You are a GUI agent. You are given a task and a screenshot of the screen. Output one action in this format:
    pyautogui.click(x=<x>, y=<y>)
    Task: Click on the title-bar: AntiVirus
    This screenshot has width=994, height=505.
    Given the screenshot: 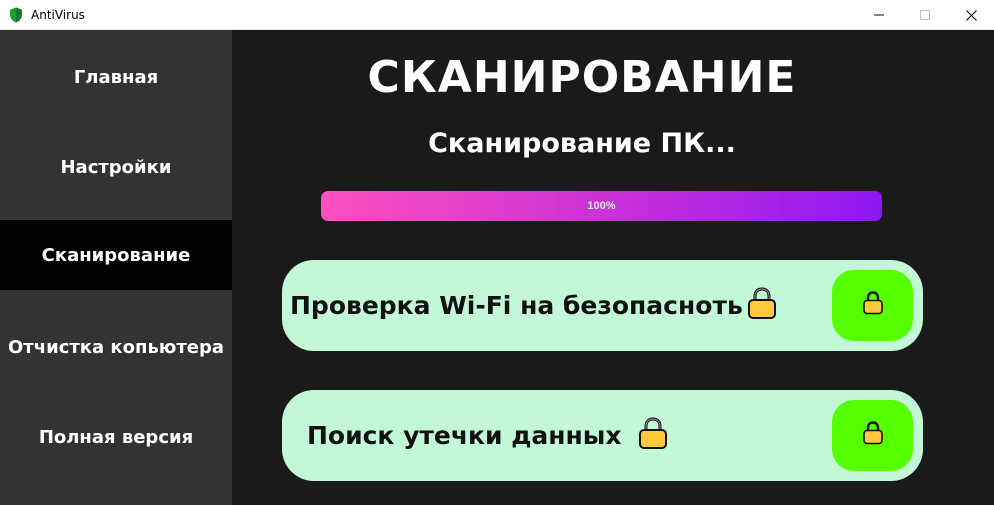 What is the action you would take?
    pyautogui.click(x=497, y=15)
    